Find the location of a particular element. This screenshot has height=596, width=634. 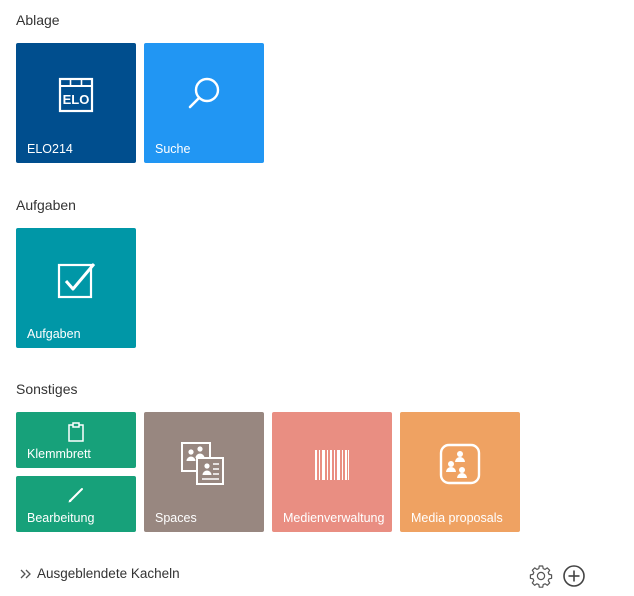

pencil-icon is located at coordinates (75, 495).